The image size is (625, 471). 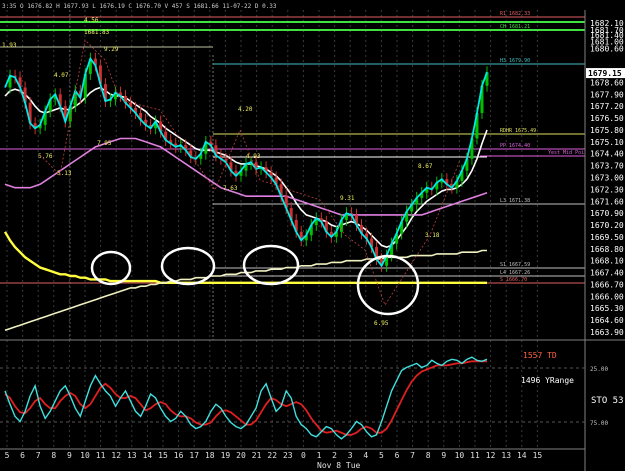 What do you see at coordinates (246, 398) in the screenshot?
I see `oscillator-lines` at bounding box center [246, 398].